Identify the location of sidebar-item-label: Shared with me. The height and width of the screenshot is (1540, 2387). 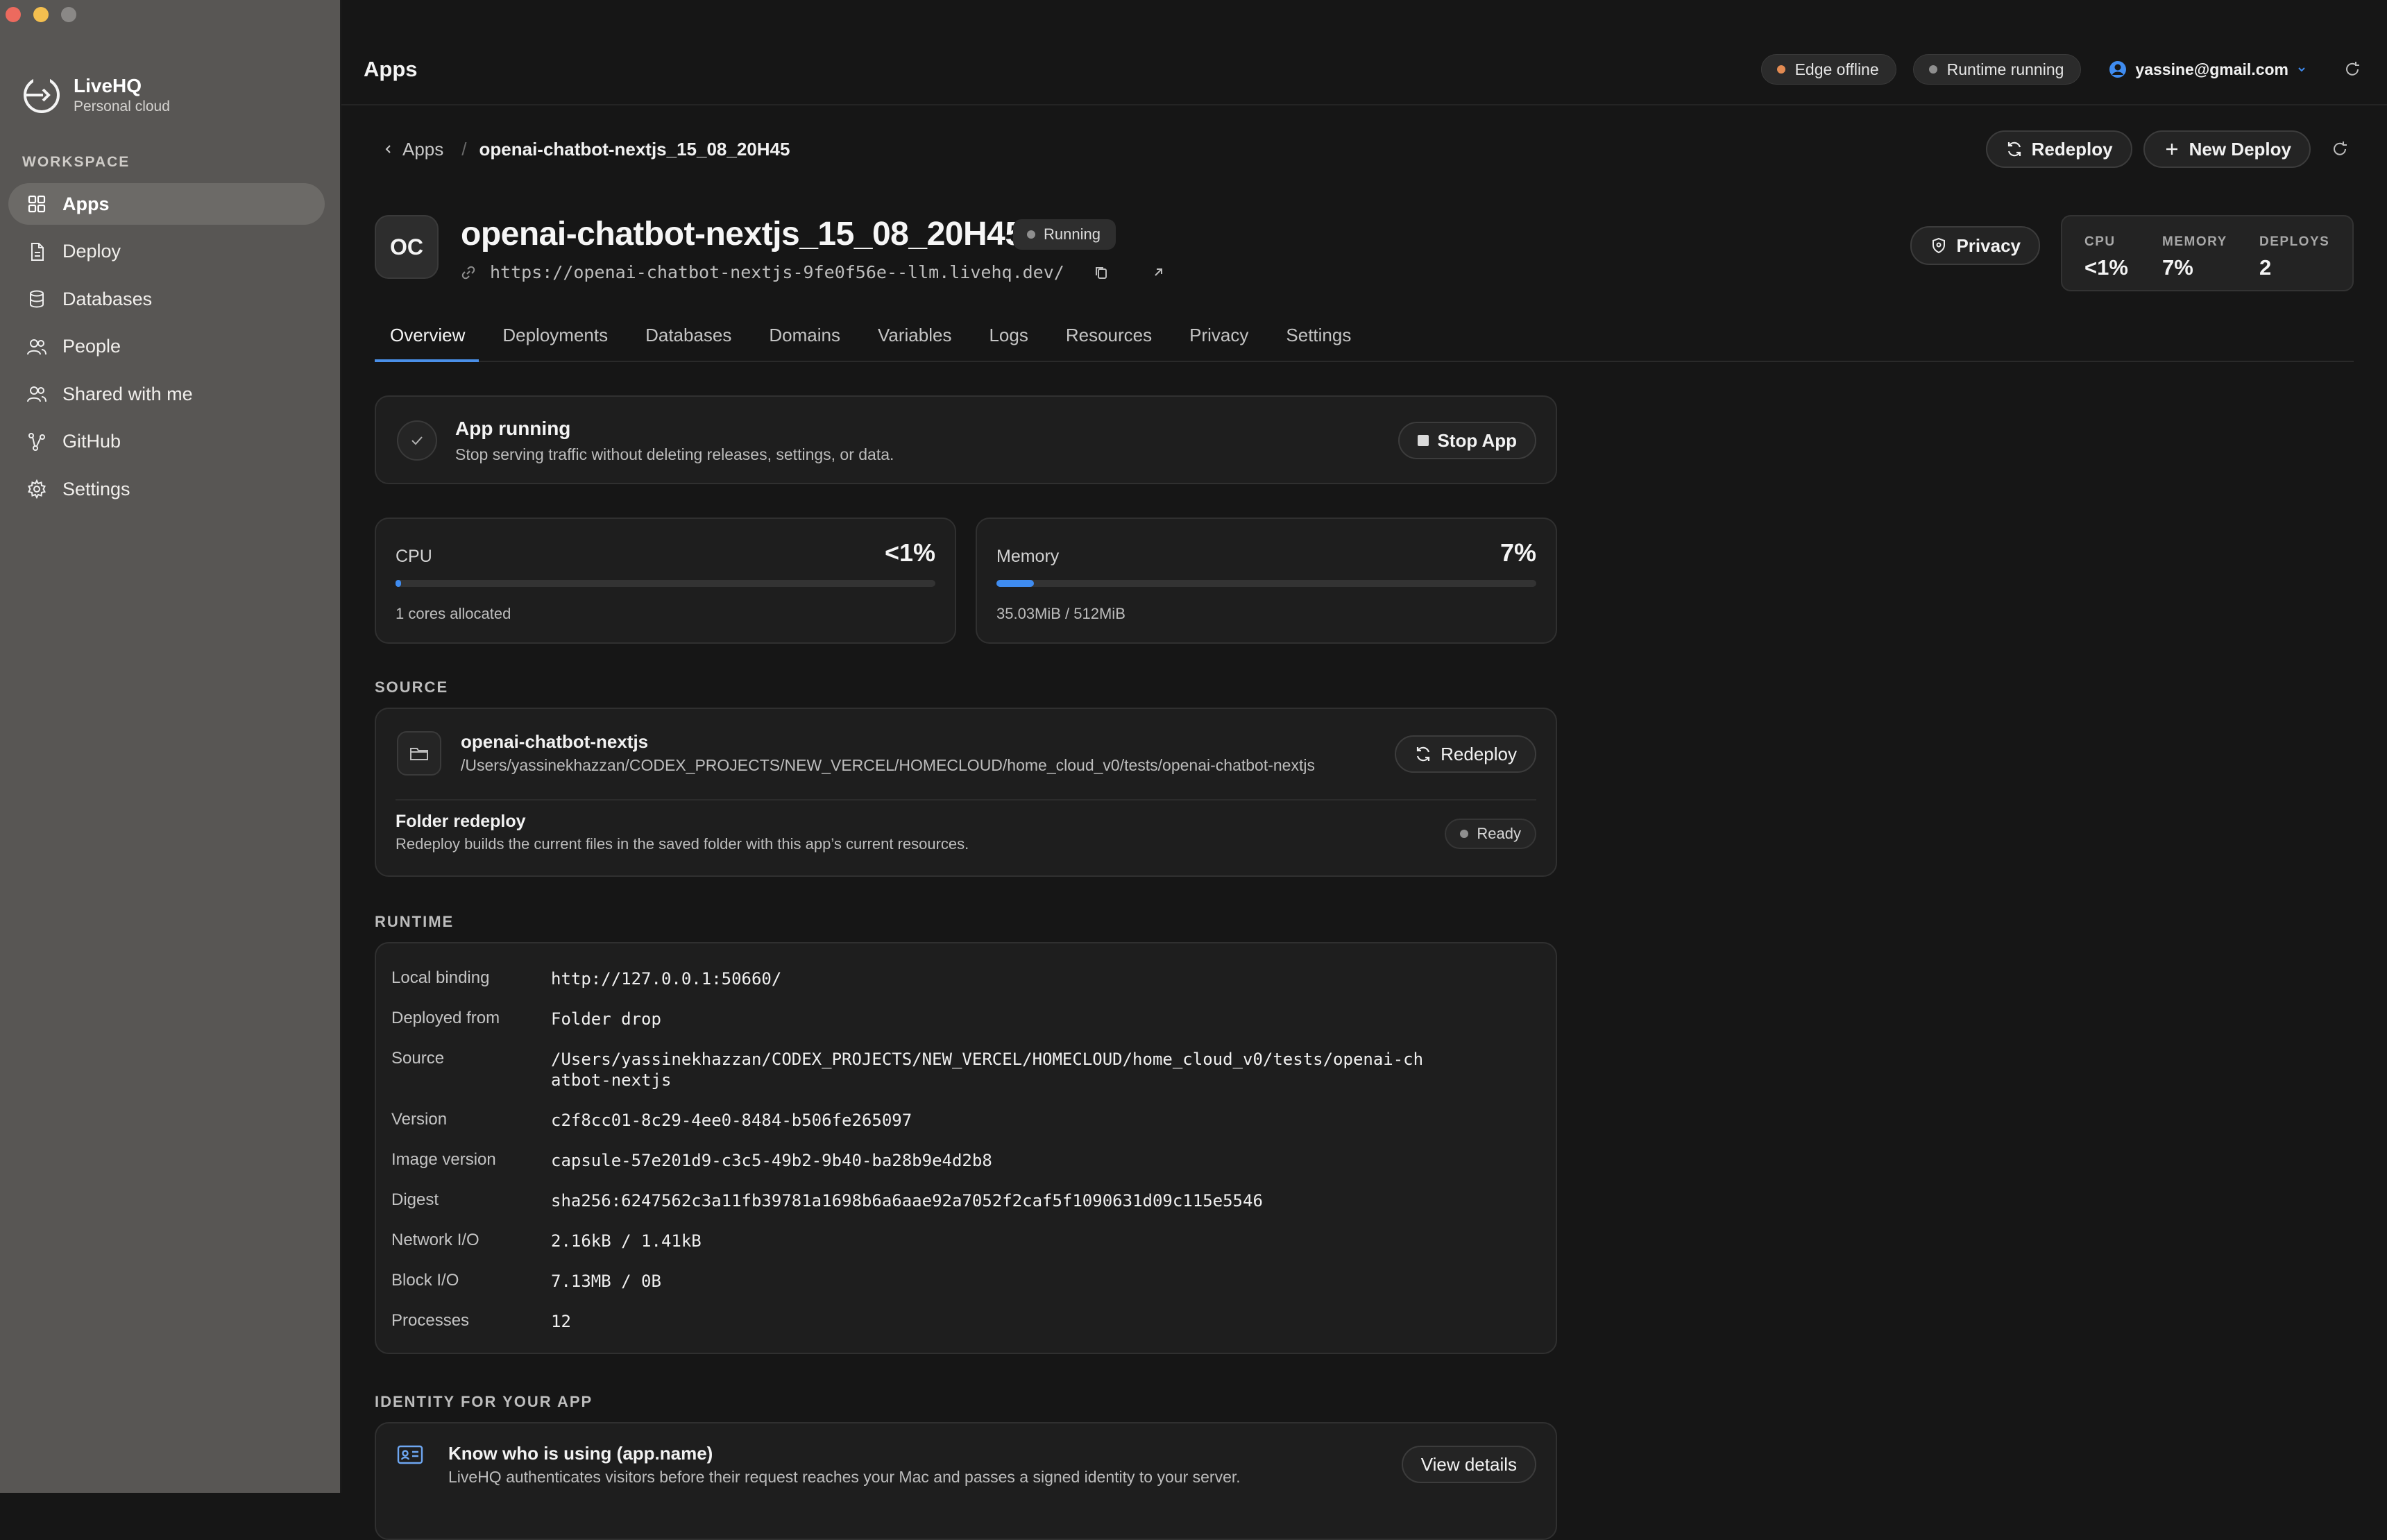
(127, 393).